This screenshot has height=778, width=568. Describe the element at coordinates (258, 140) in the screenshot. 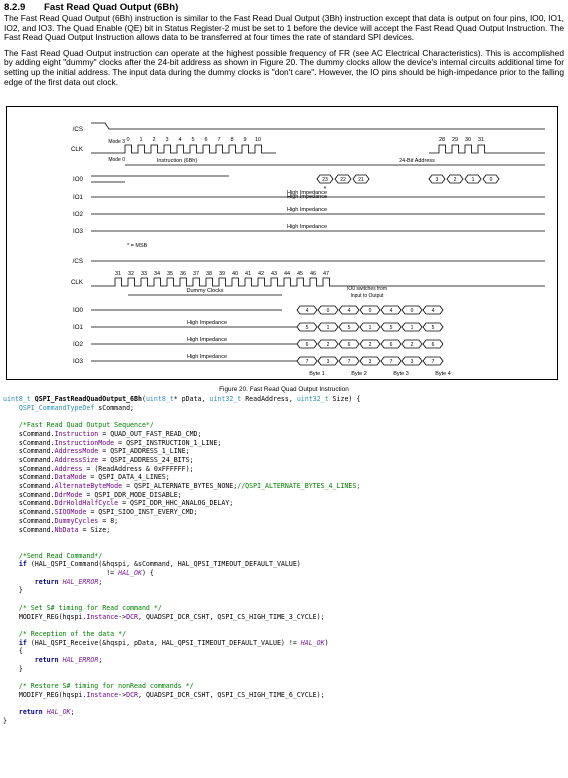

I see `clock-number: 10` at that location.